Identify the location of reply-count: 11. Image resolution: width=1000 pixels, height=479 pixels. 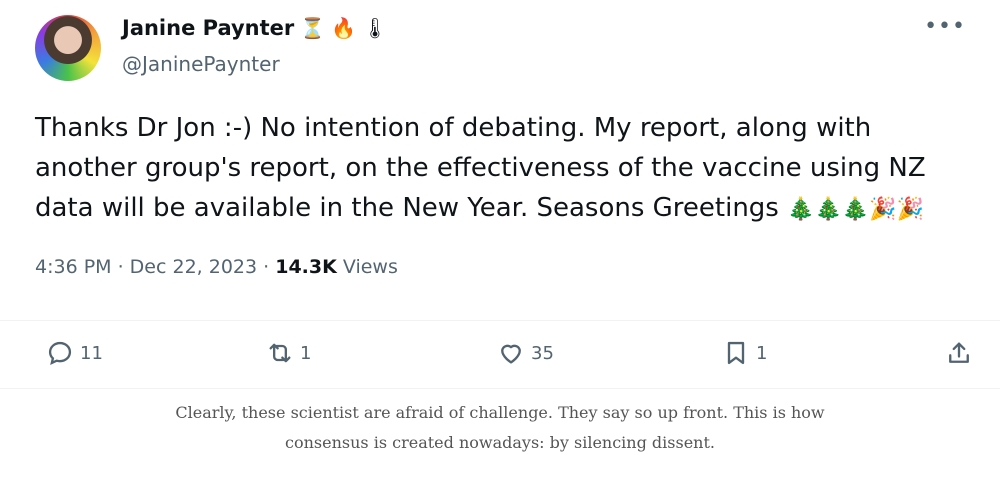
(91, 353).